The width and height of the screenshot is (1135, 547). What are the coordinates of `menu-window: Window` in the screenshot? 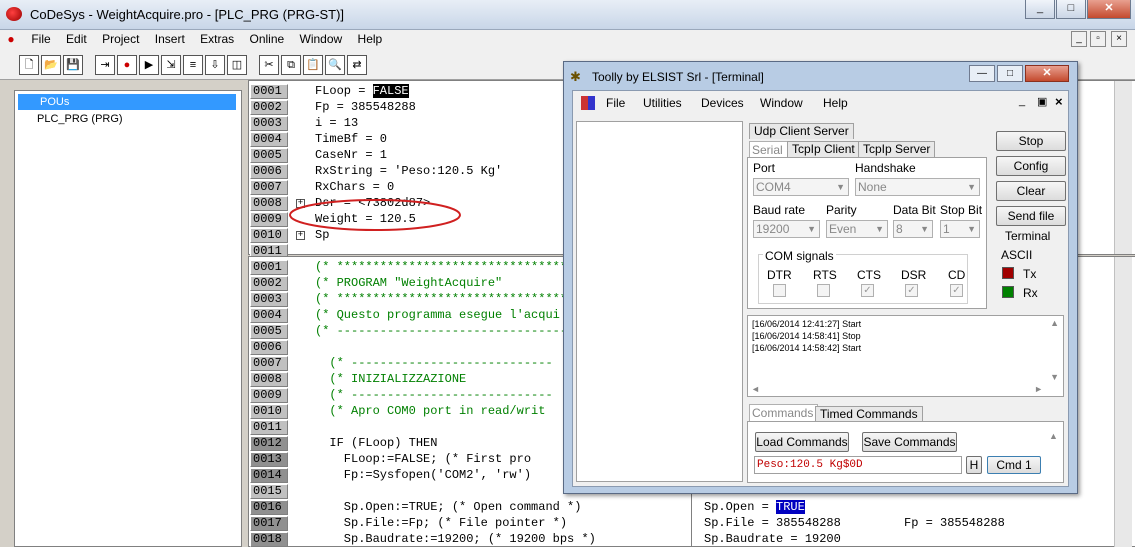 It's located at (321, 39).